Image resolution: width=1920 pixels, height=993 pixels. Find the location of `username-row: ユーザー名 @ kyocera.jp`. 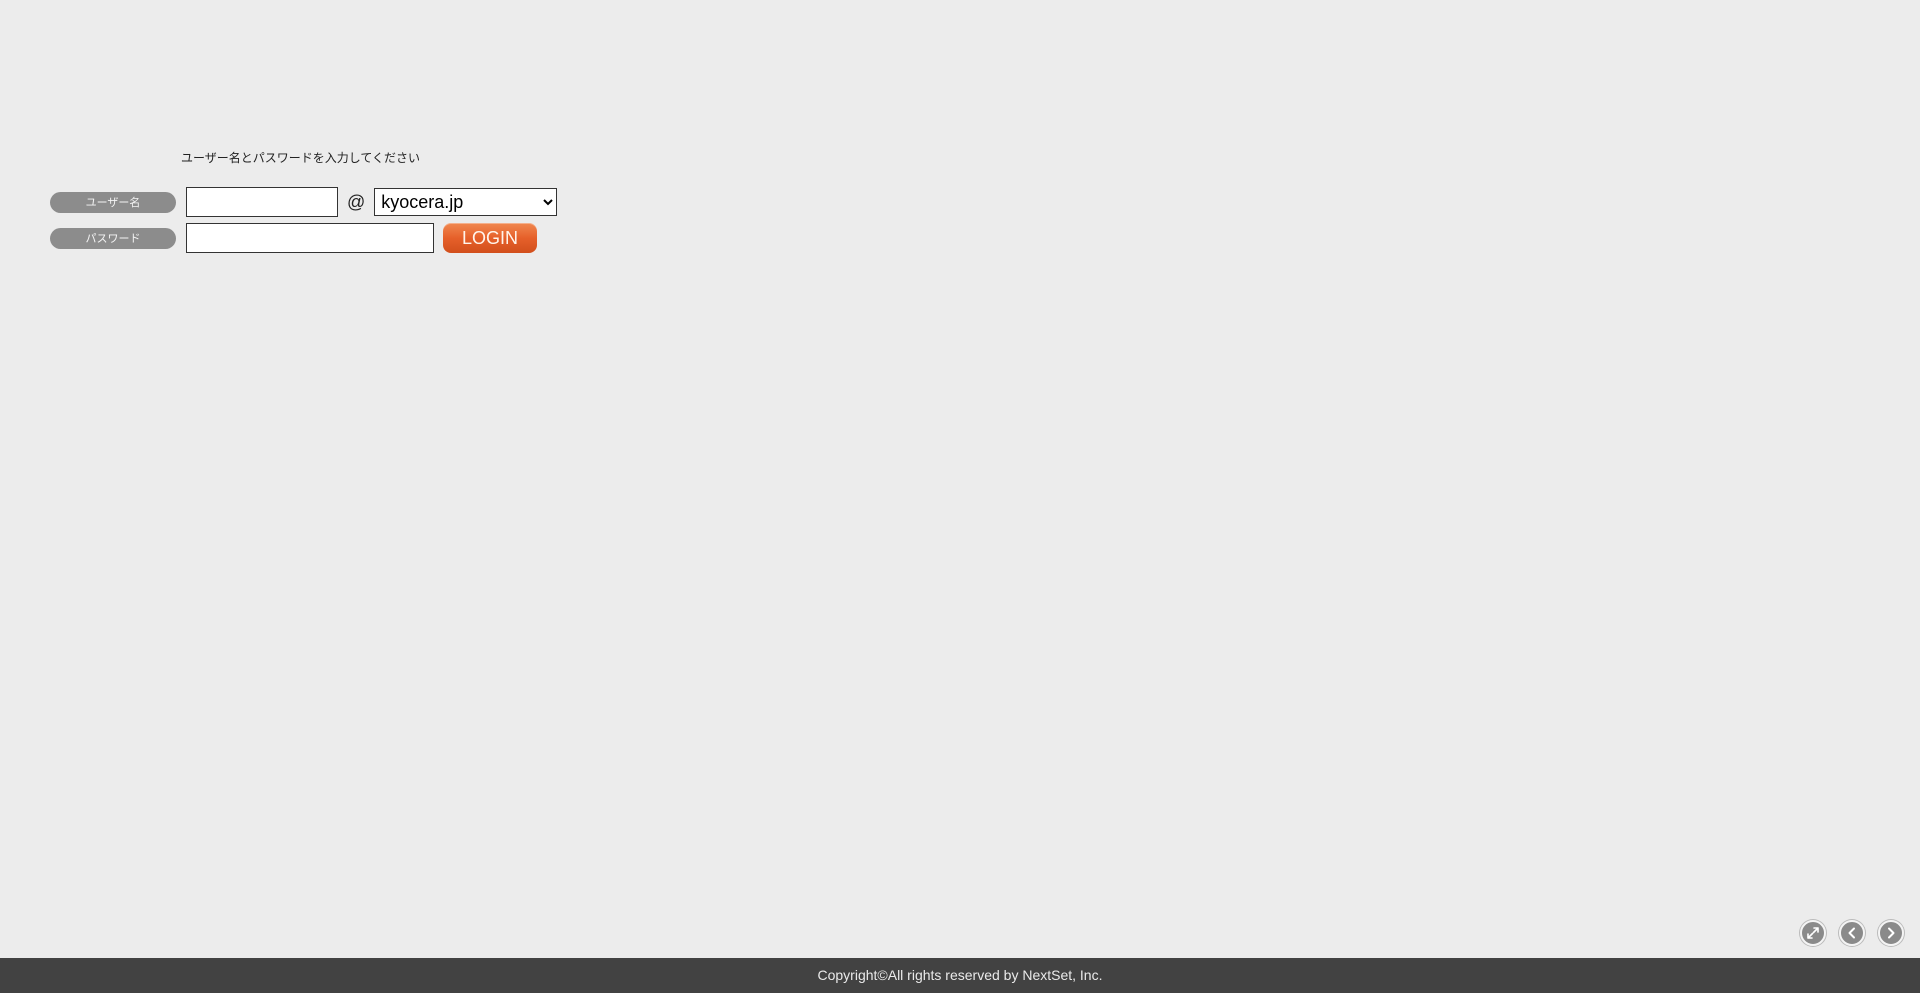

username-row: ユーザー名 @ kyocera.jp is located at coordinates (304, 202).